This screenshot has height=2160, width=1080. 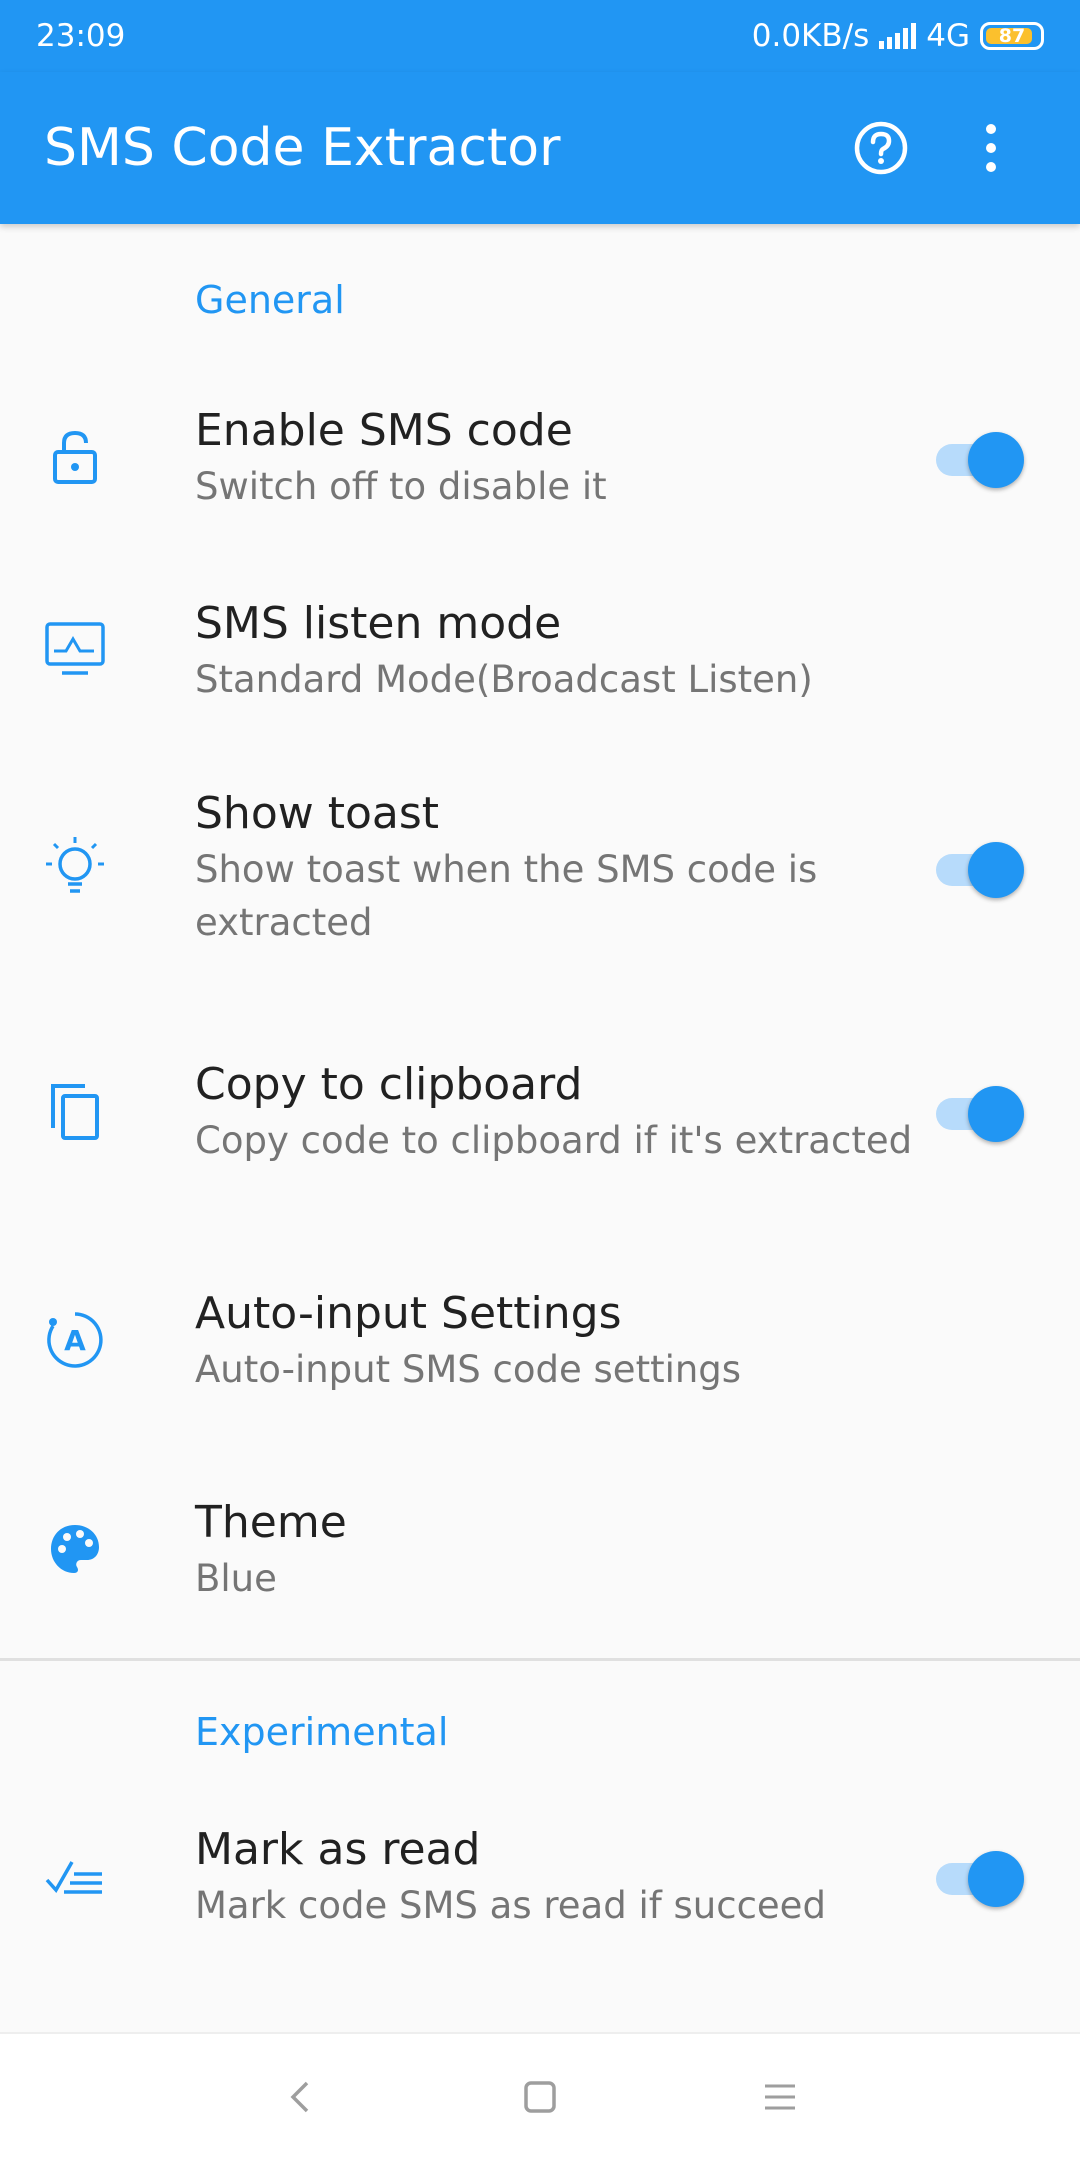 What do you see at coordinates (75, 1112) in the screenshot?
I see `copy-icon` at bounding box center [75, 1112].